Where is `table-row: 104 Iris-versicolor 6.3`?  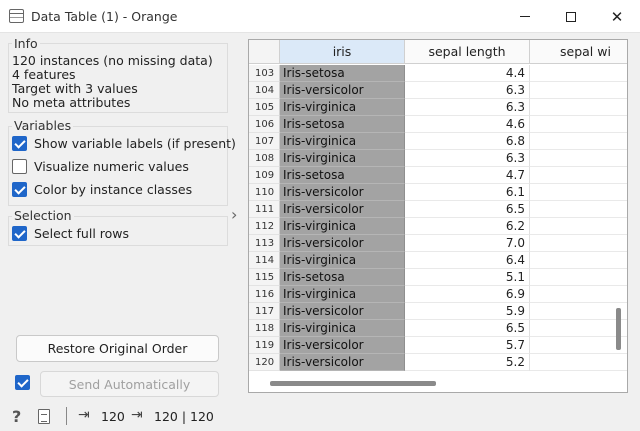 table-row: 104 Iris-versicolor 6.3 is located at coordinates (438, 90).